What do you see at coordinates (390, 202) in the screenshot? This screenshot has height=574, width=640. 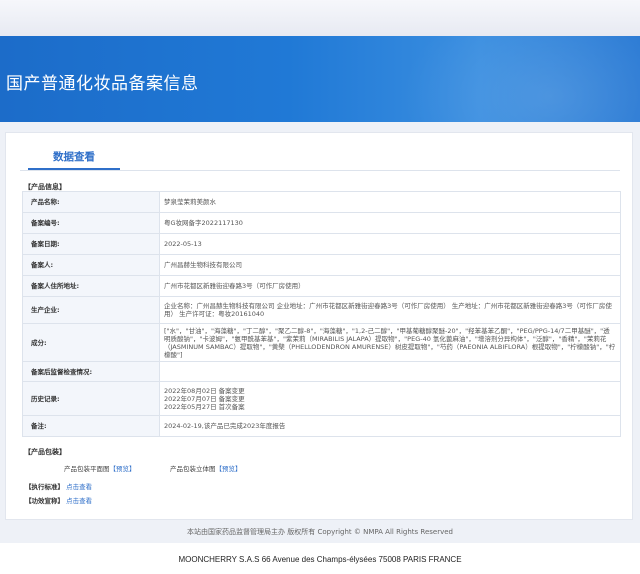 I see `product-name-value: 梦泉莹茉莉美颜水` at bounding box center [390, 202].